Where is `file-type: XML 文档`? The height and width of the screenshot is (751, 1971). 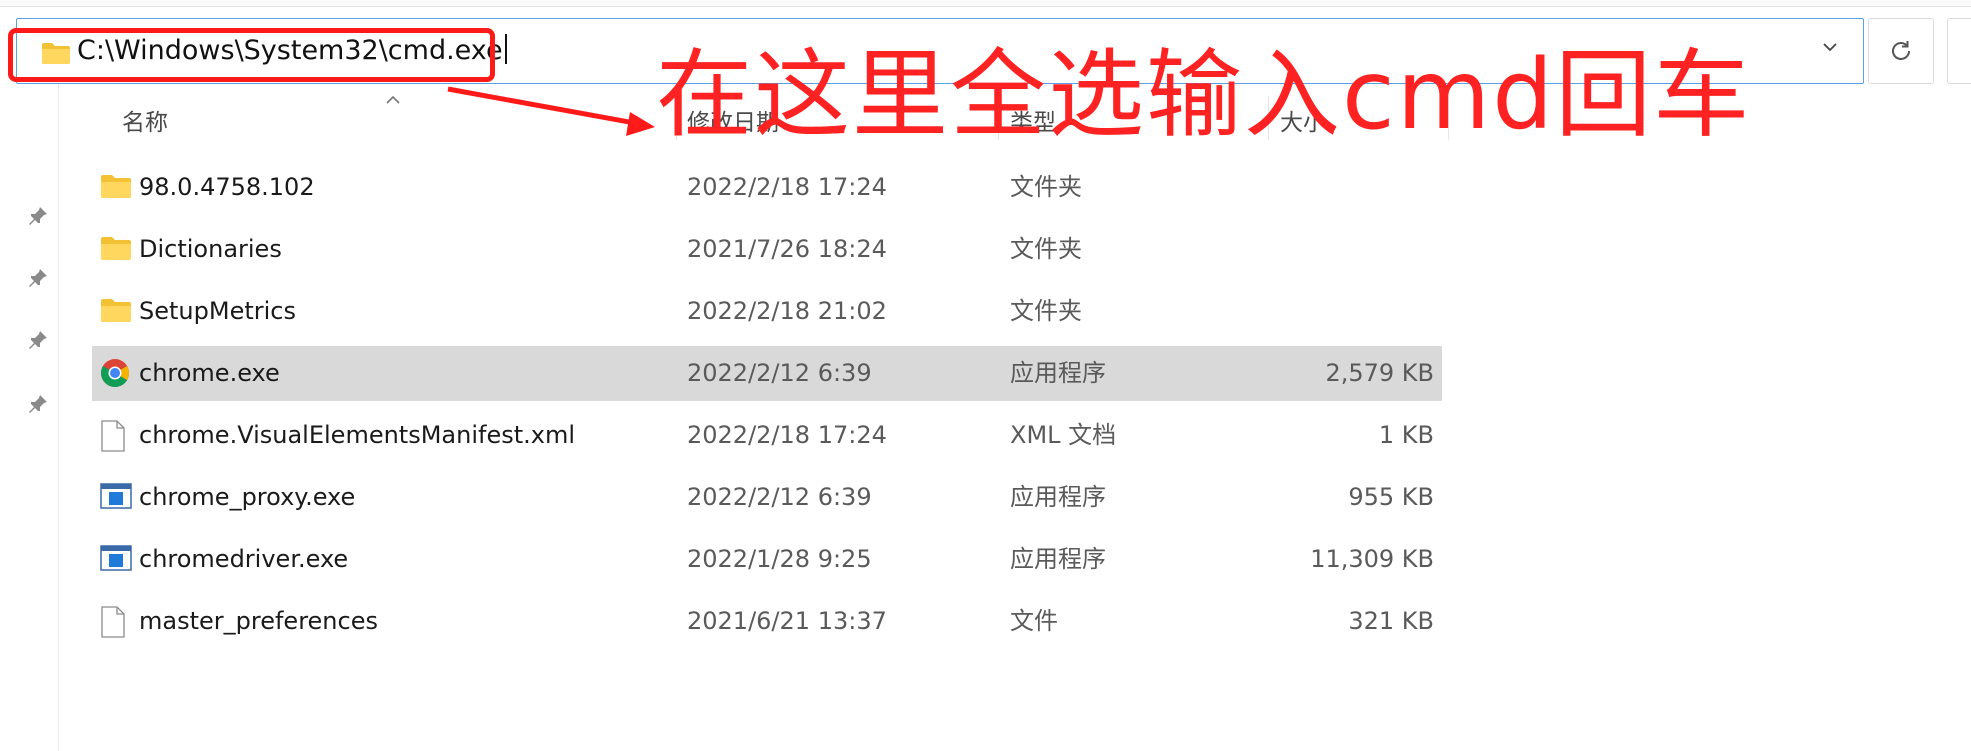
file-type: XML 文档 is located at coordinates (1063, 435).